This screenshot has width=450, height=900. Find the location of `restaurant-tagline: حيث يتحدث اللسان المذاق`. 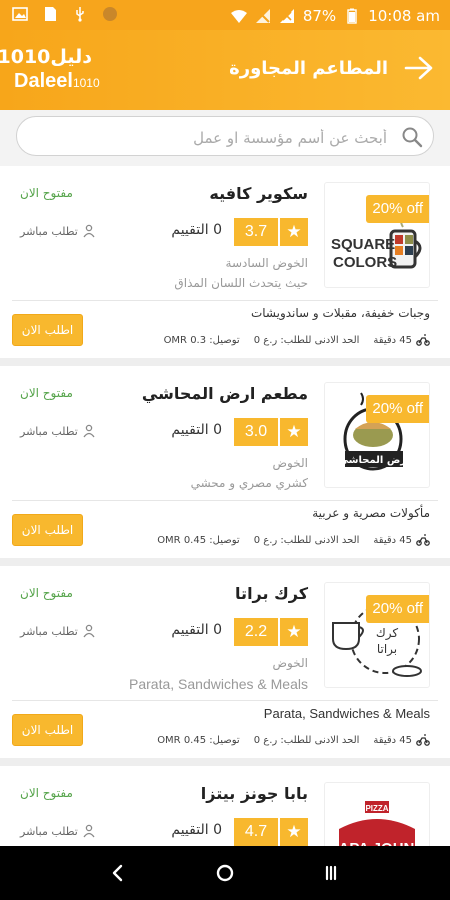

restaurant-tagline: حيث يتحدث اللسان المذاق is located at coordinates (241, 283).